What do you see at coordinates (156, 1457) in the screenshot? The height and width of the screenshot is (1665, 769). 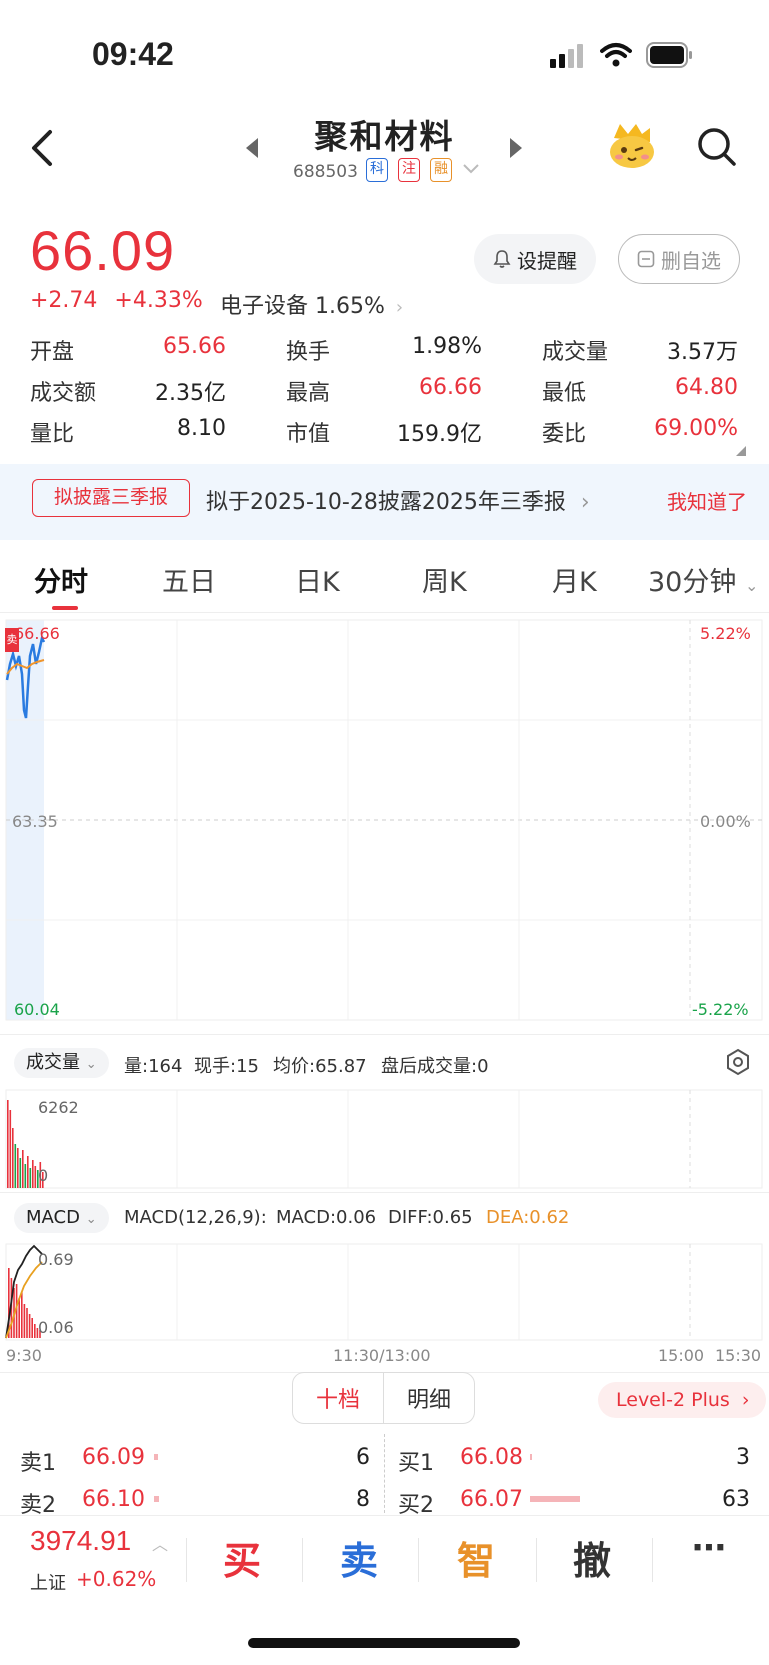 I see `ask1-volume-bar` at bounding box center [156, 1457].